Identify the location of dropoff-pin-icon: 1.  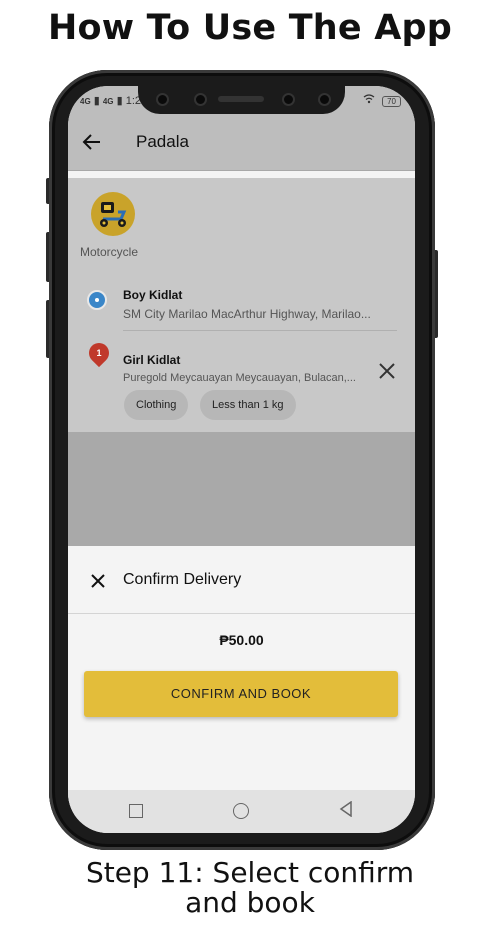
(99, 353).